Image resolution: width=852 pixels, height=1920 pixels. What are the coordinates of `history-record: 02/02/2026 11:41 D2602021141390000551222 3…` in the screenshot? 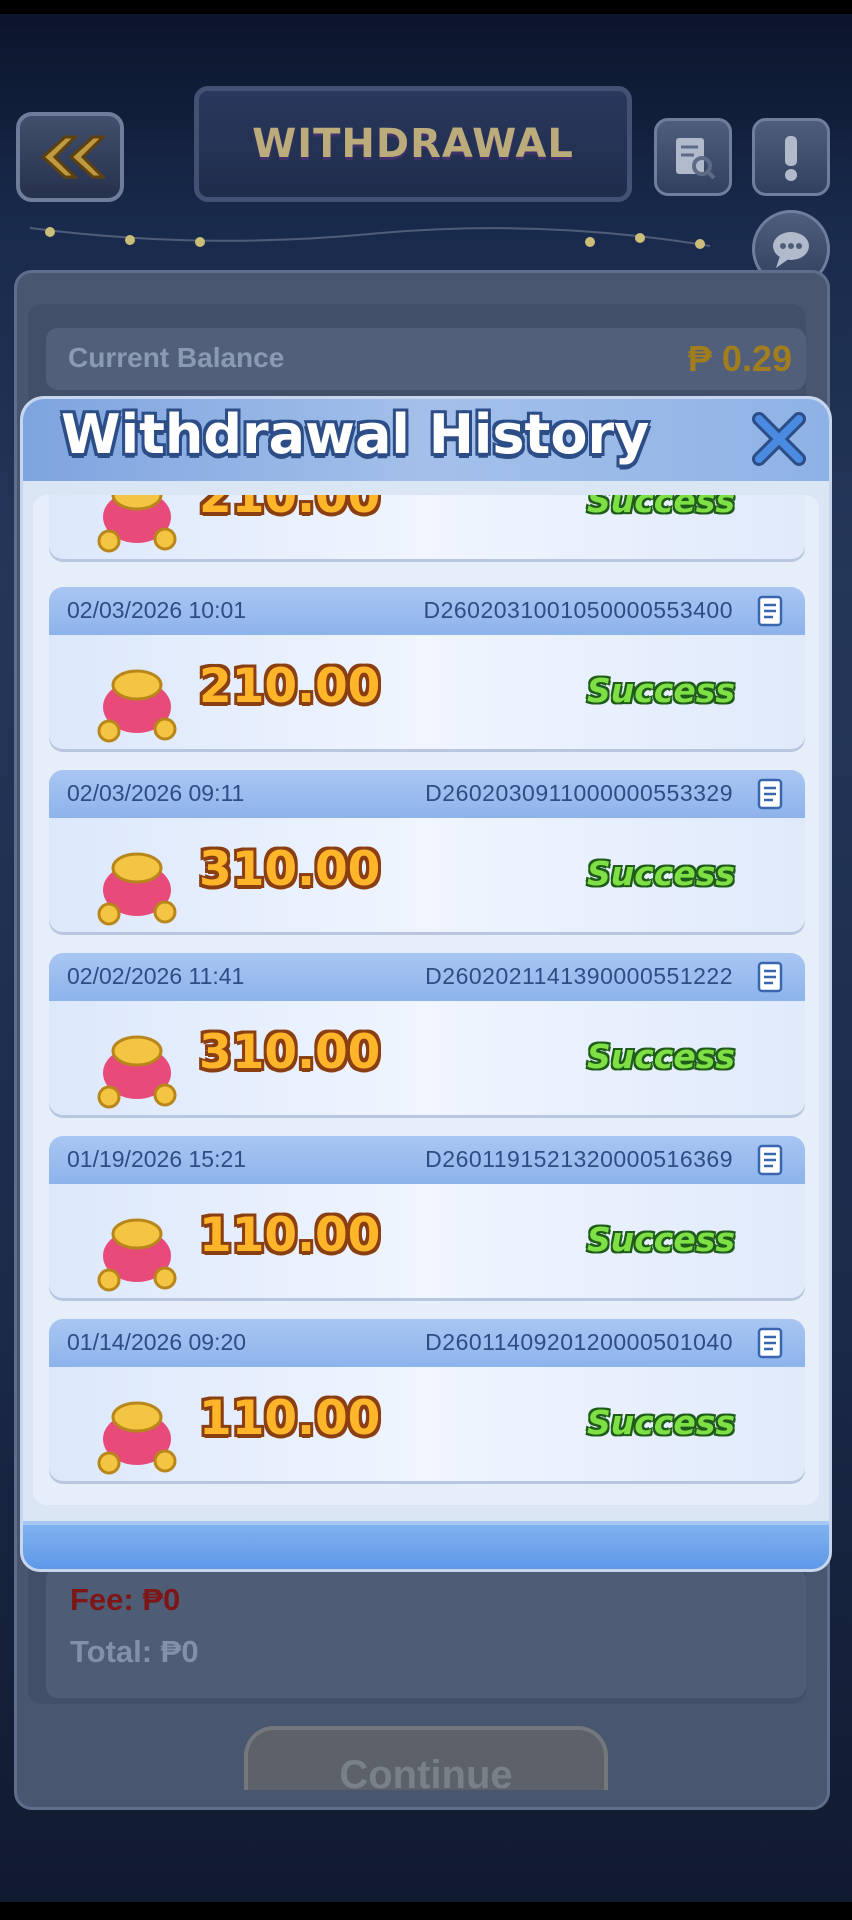 It's located at (427, 1034).